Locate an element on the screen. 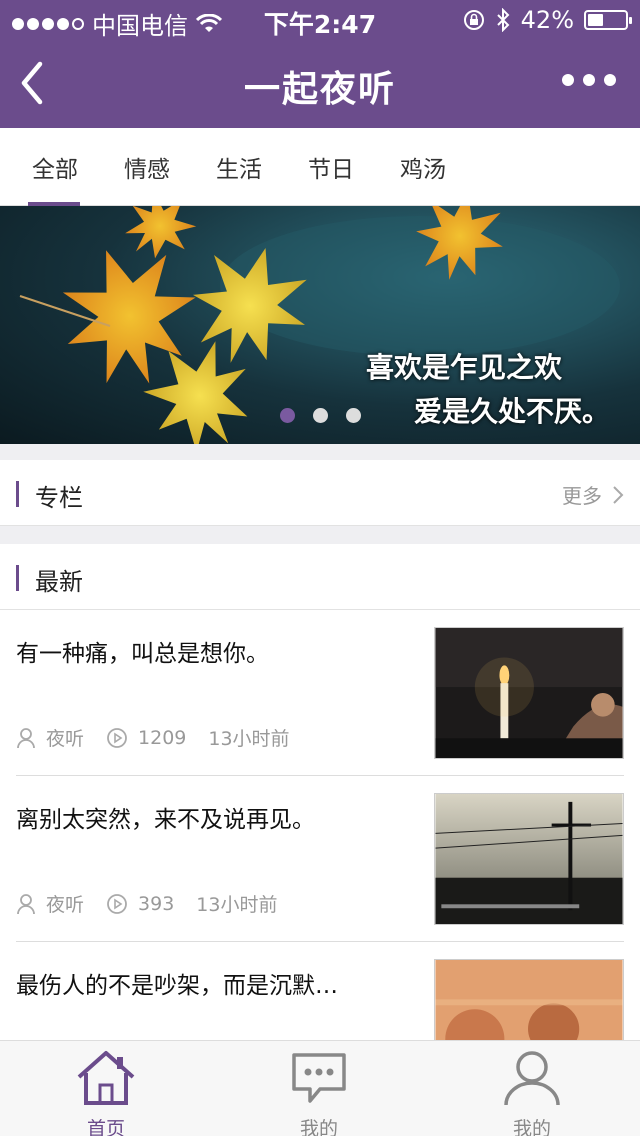  nav-bar: 一起夜听 is located at coordinates (320, 84).